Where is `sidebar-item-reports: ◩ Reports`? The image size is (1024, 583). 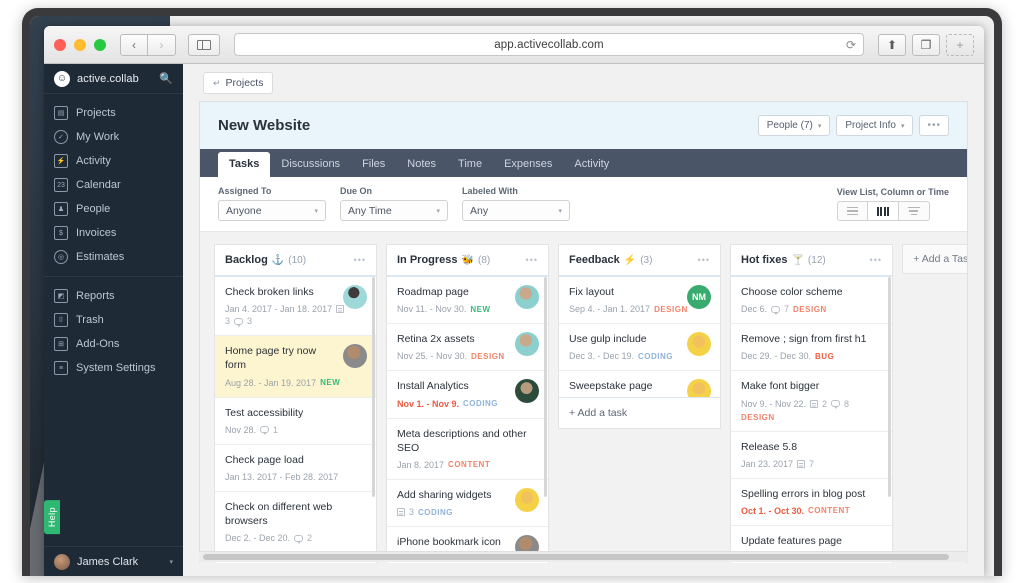
sidebar-item-reports: ◩ Reports is located at coordinates (113, 296).